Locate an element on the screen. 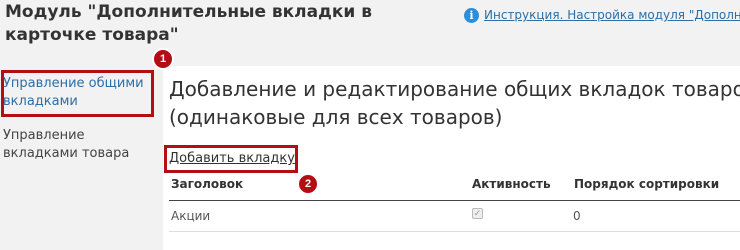 This screenshot has width=740, height=250. table-row-divider is located at coordinates (454, 231).